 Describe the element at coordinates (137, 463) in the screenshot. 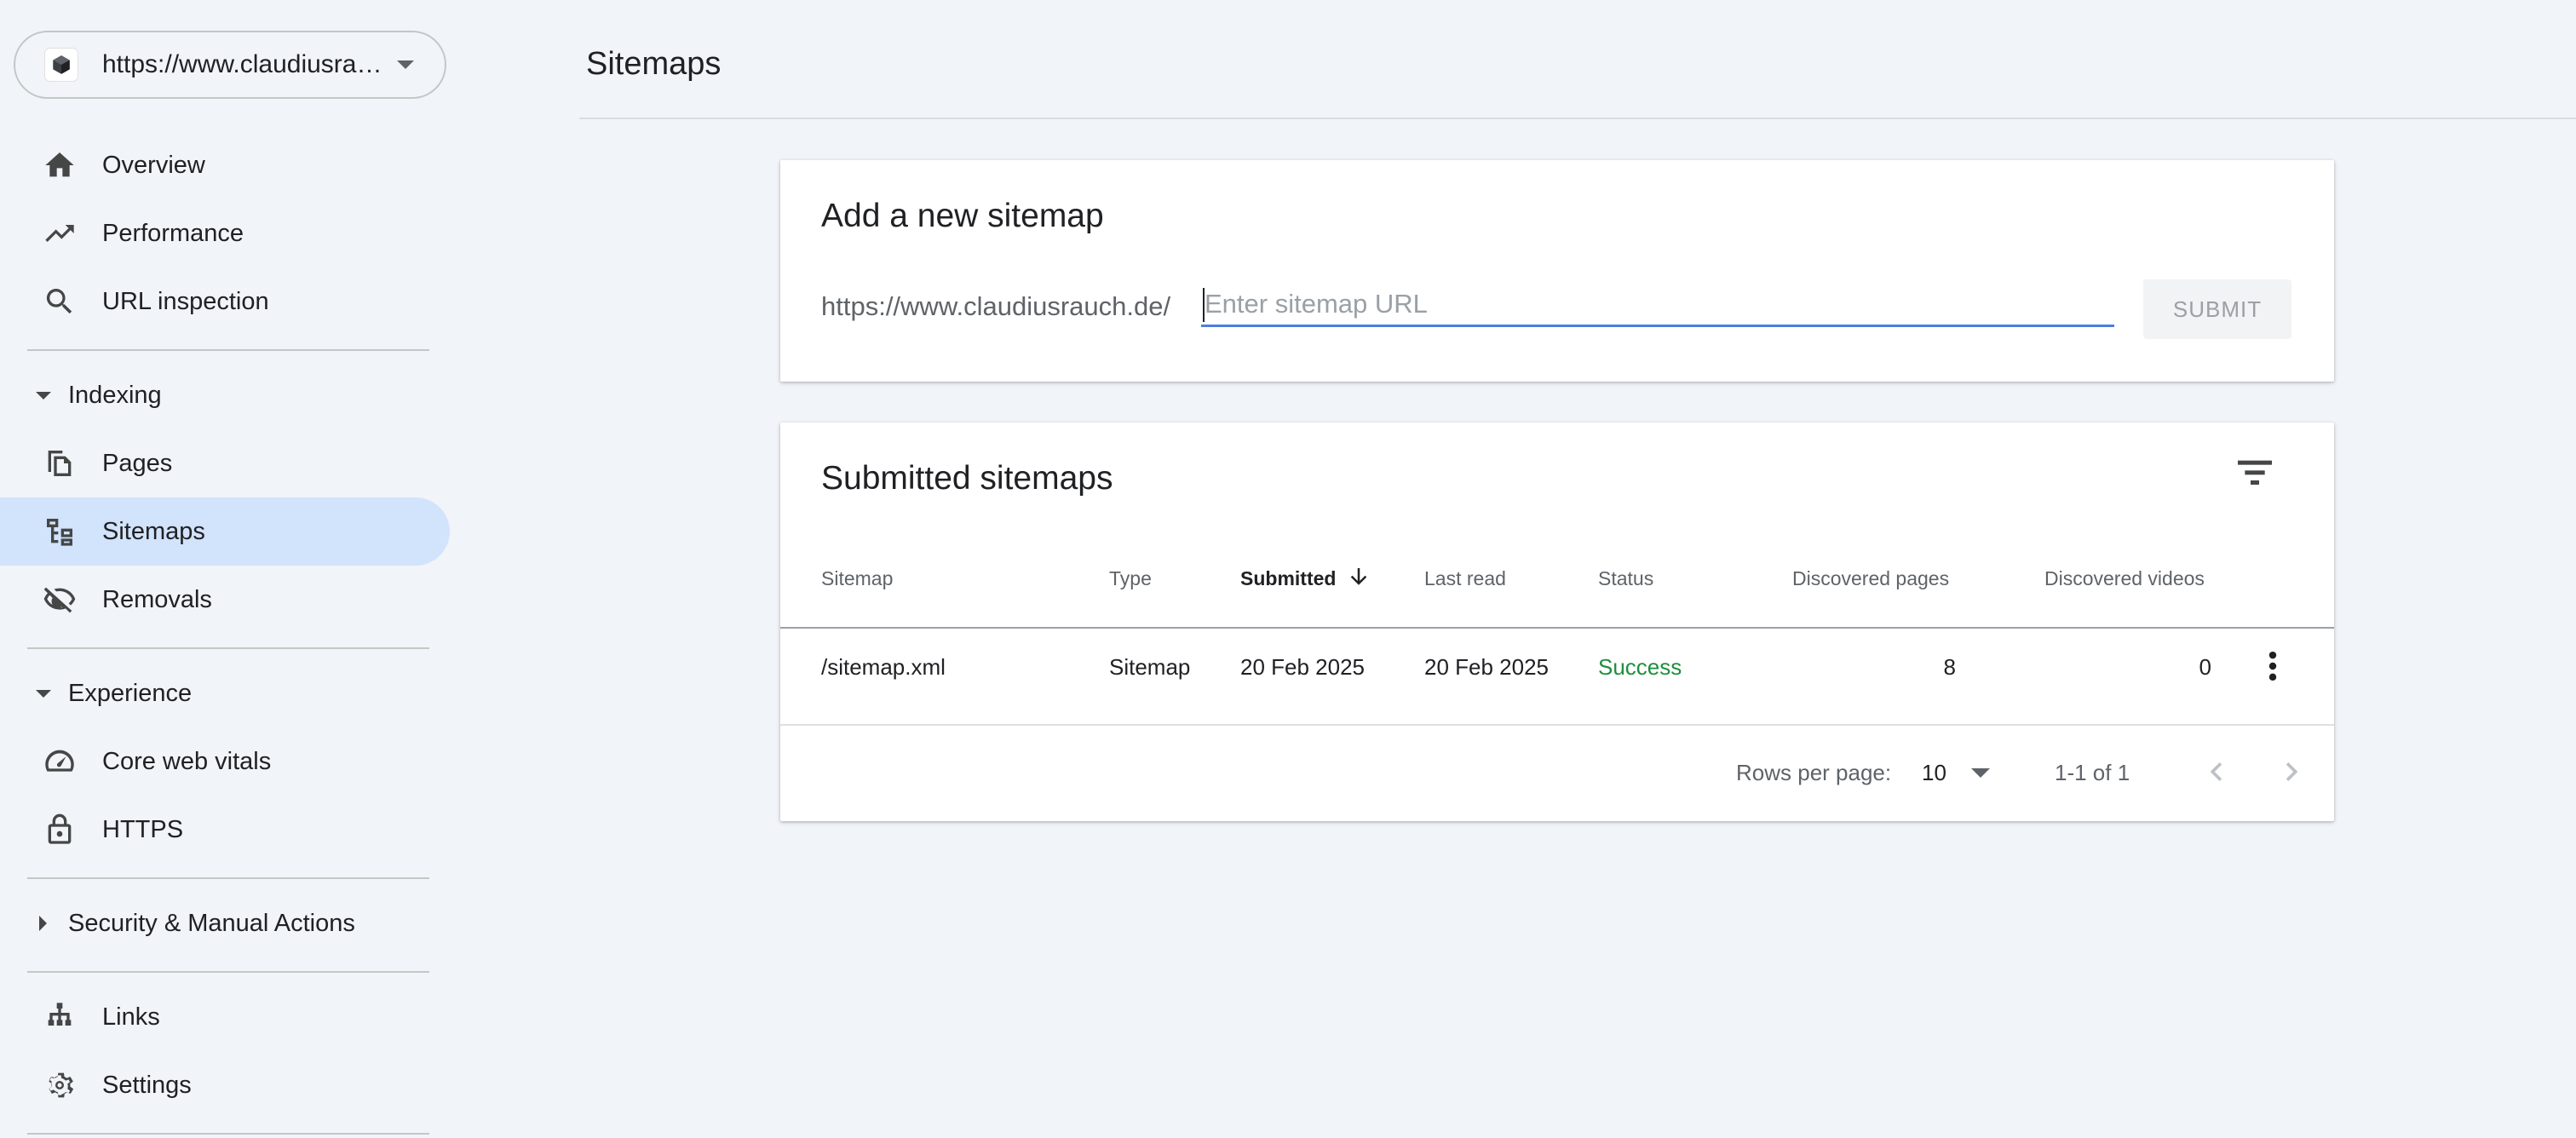

I see `sidebar-item-label: Pages` at that location.